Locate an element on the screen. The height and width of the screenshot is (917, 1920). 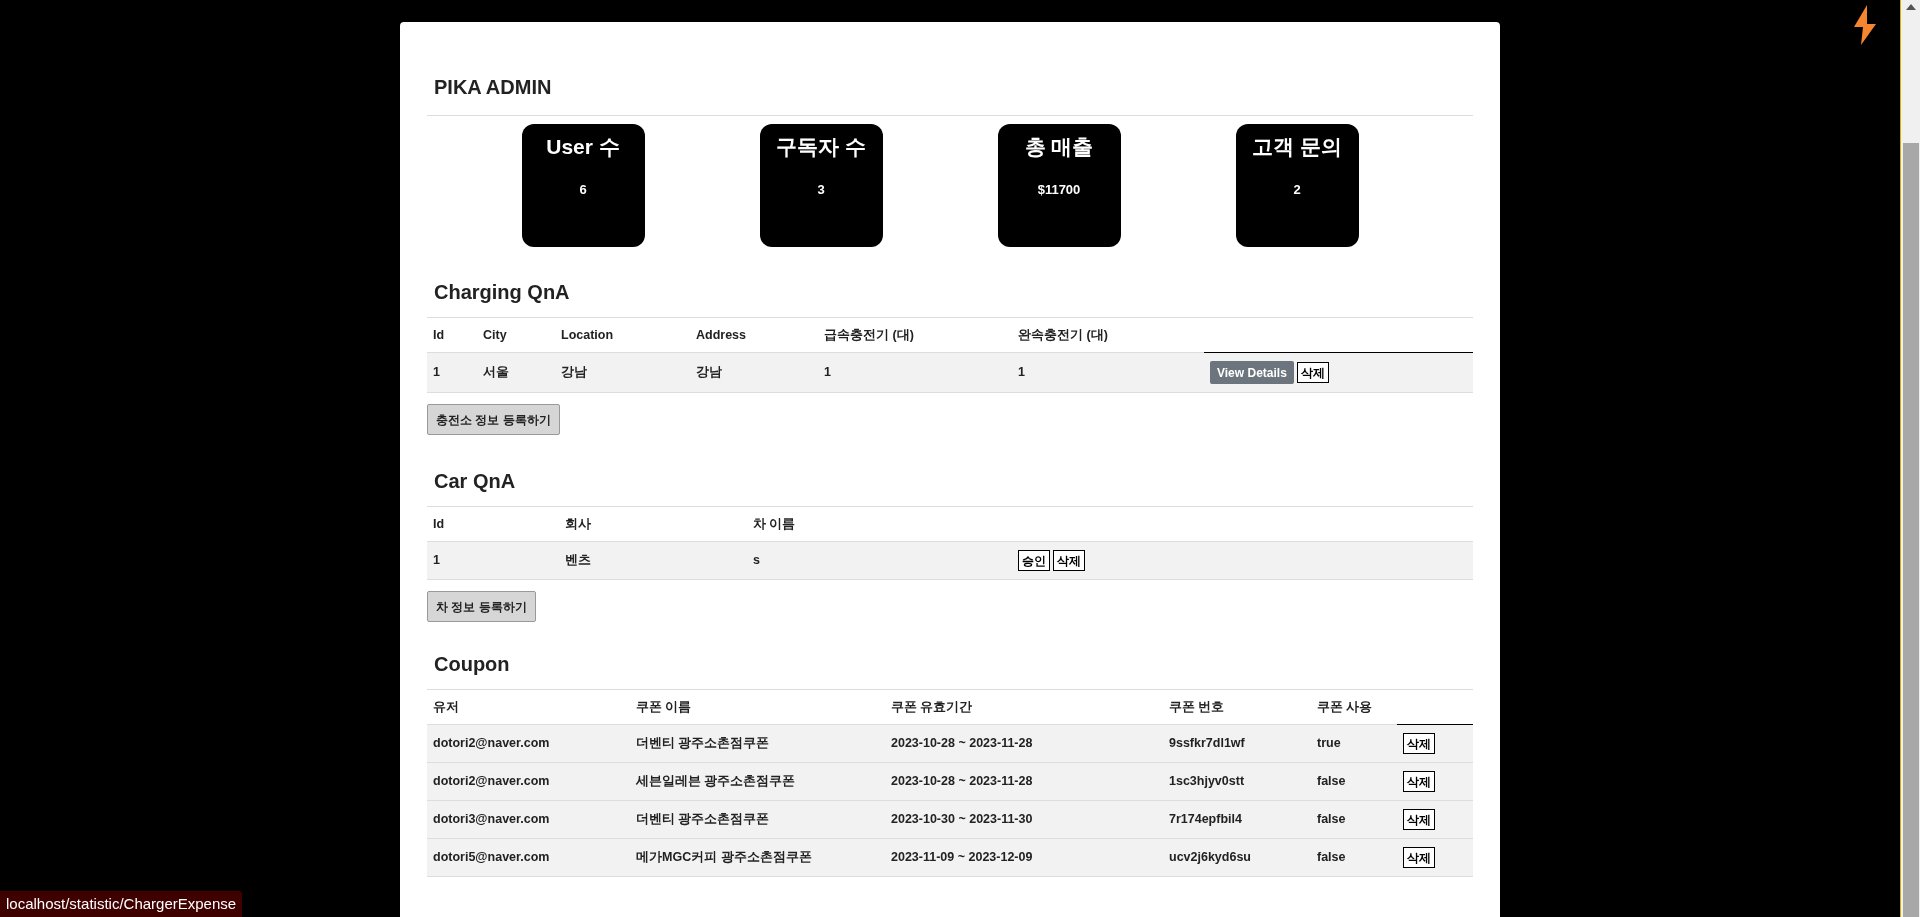
column-header: 회사 is located at coordinates (578, 523).